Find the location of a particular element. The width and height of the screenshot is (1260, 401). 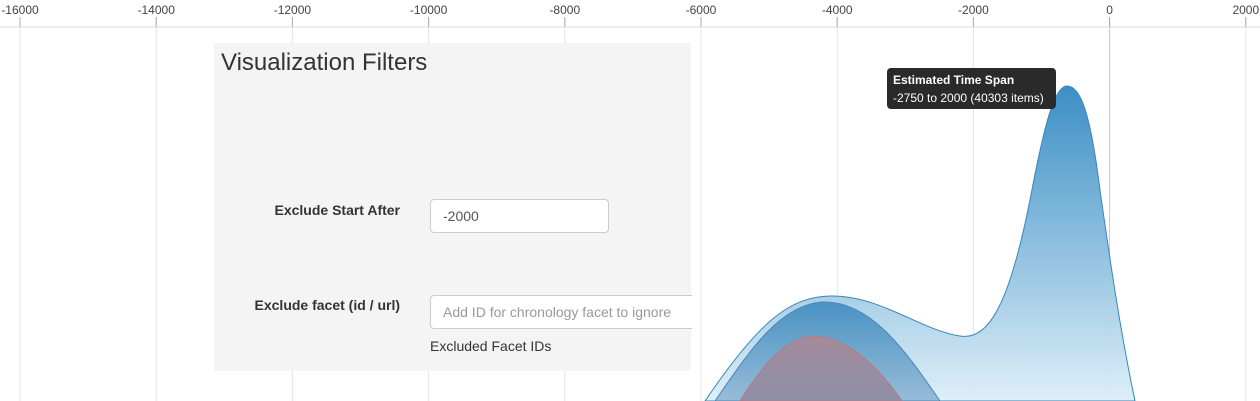

tooltip-title: Estimated Time Span is located at coordinates (954, 80).